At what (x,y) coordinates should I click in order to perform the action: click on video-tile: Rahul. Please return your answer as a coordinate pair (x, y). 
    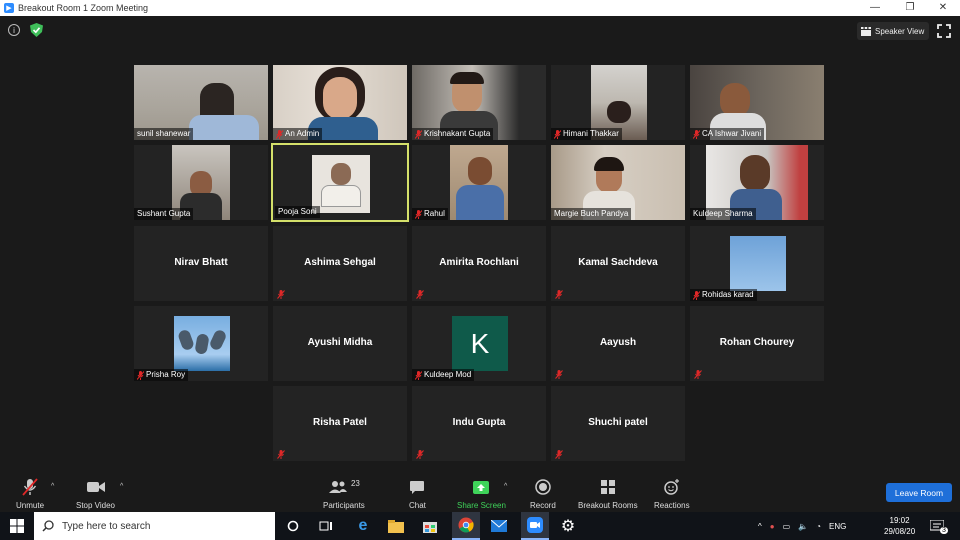
    Looking at the image, I should click on (479, 182).